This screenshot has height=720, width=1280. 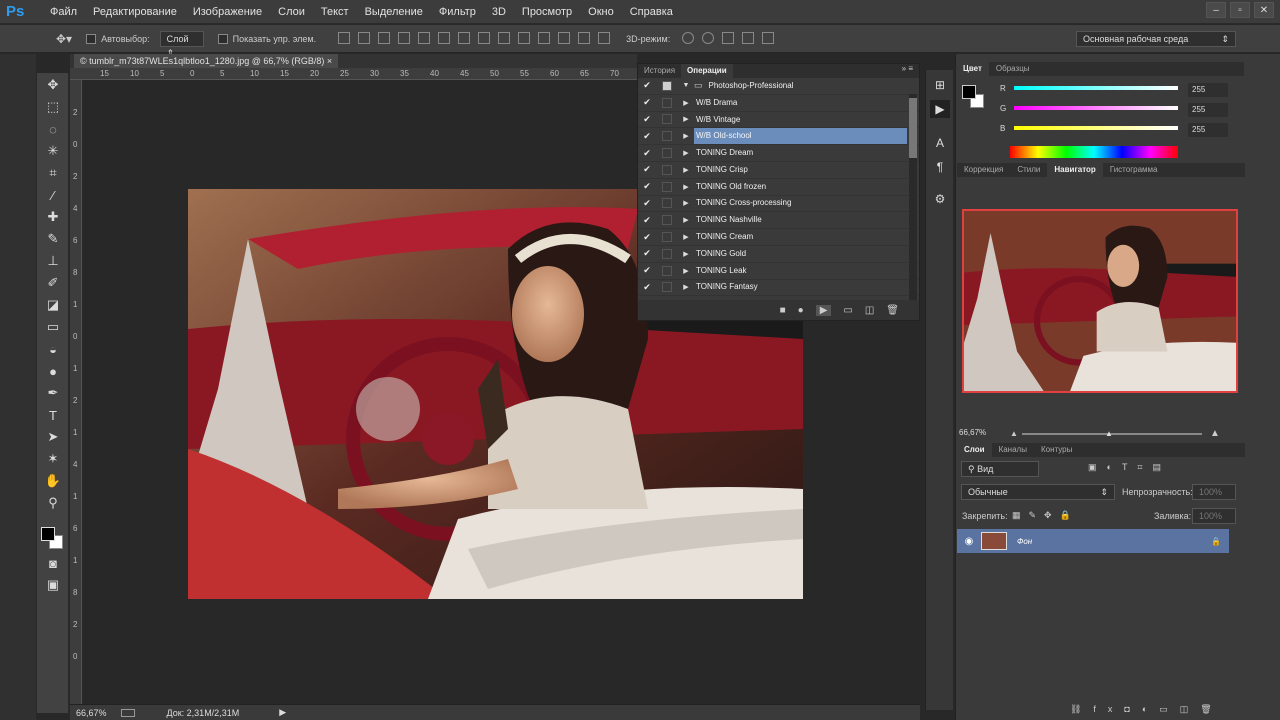 I want to click on workspace-dropdown: Основная рабочая среда ⇕, so click(x=1156, y=38).